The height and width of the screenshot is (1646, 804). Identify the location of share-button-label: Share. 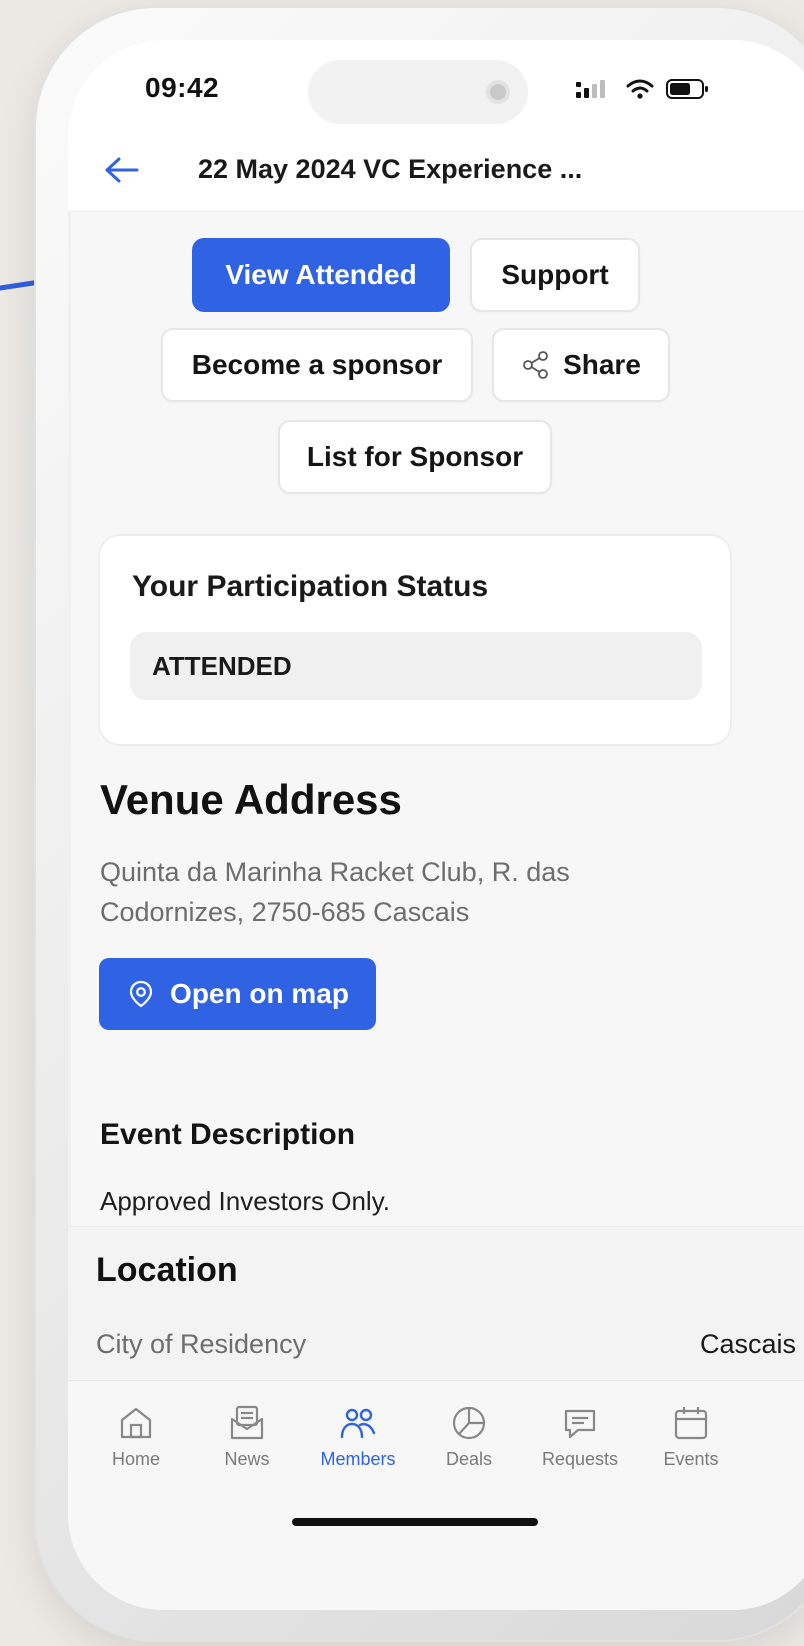
(602, 364).